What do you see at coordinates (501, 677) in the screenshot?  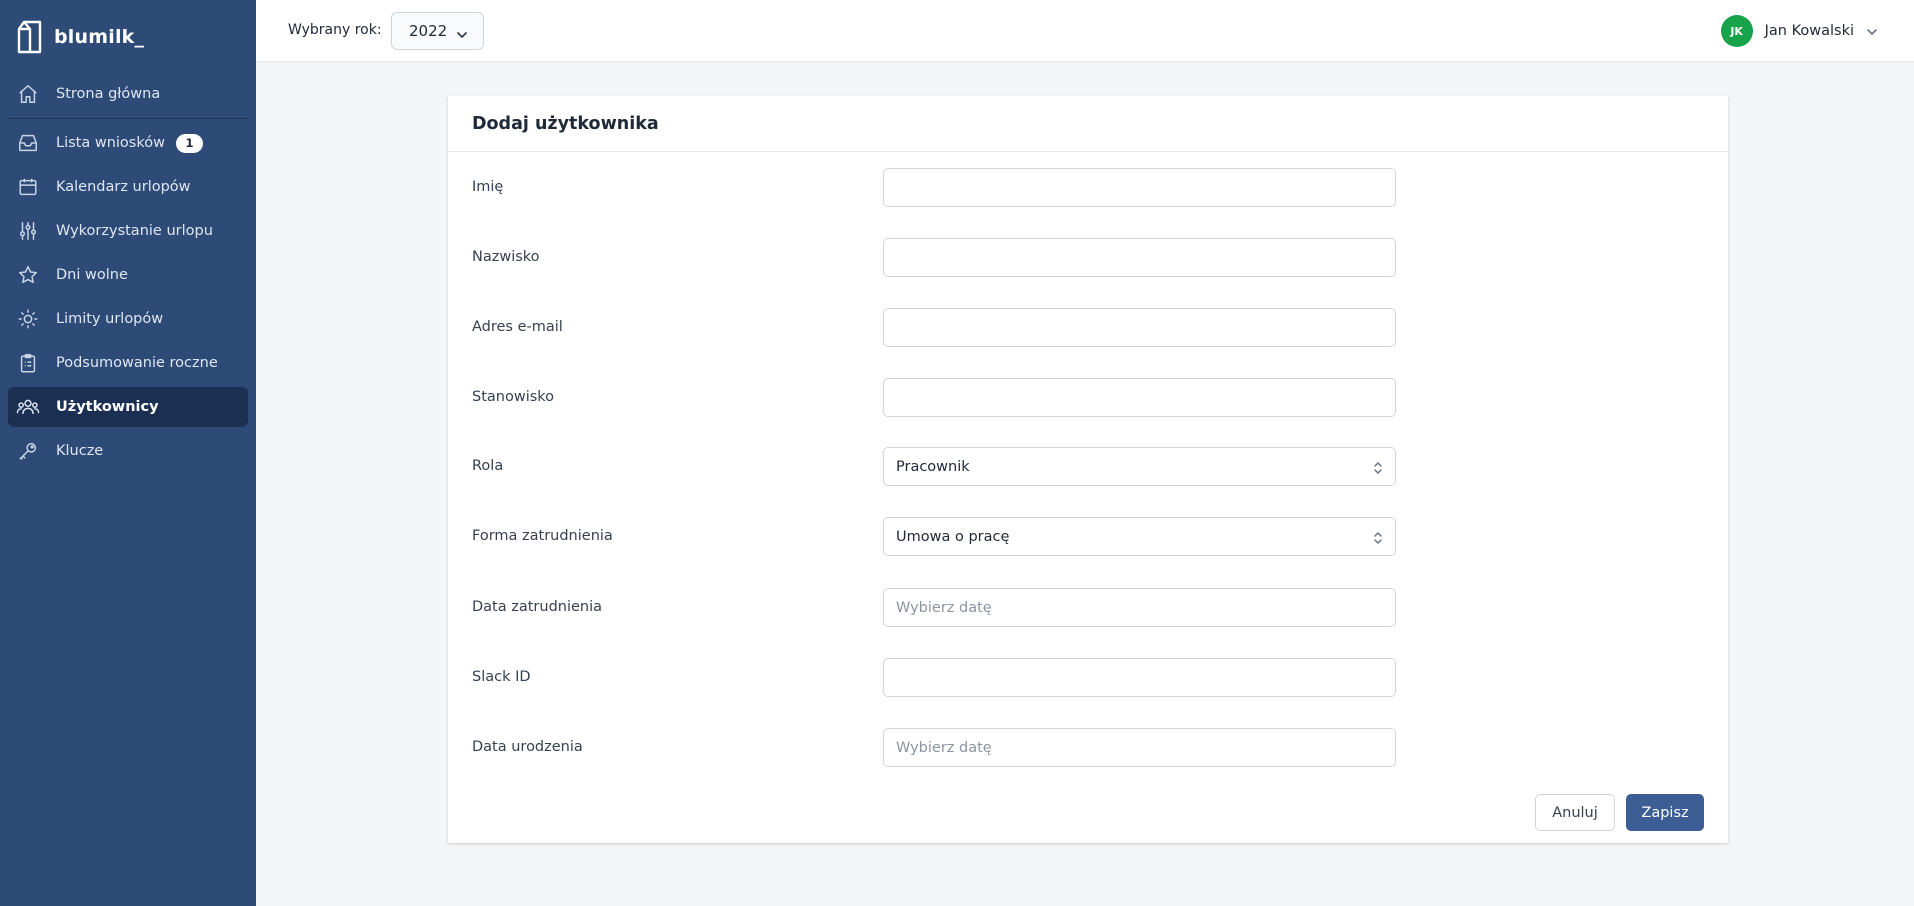 I see `slack-id-label: Slack ID` at bounding box center [501, 677].